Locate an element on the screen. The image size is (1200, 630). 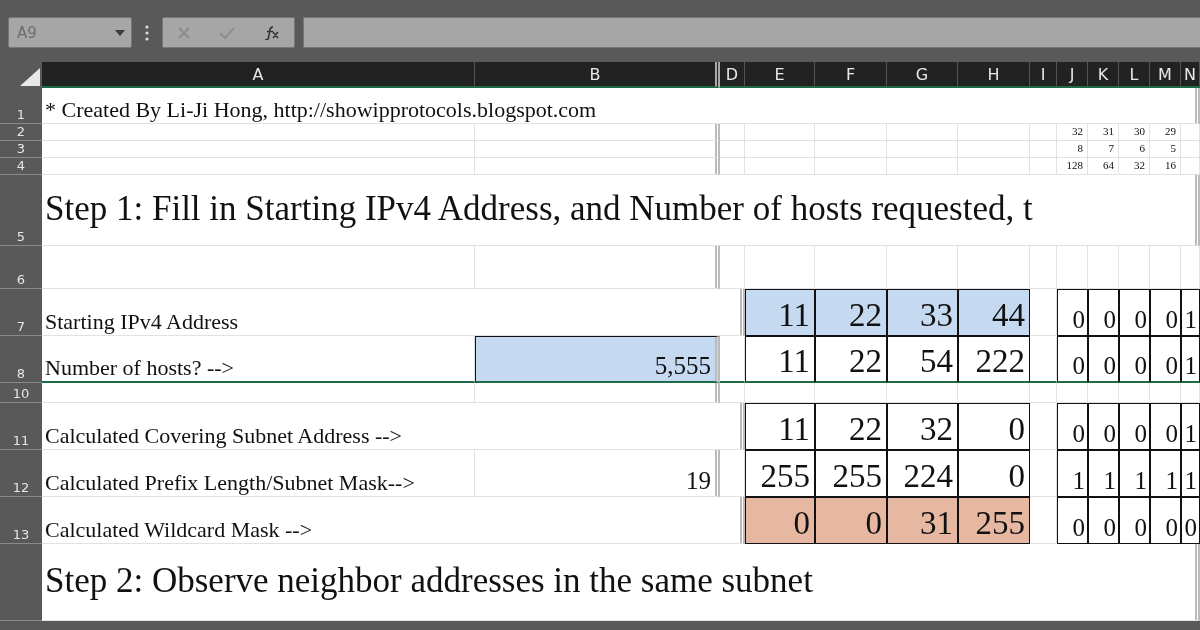
row-header: 3 is located at coordinates (21, 149).